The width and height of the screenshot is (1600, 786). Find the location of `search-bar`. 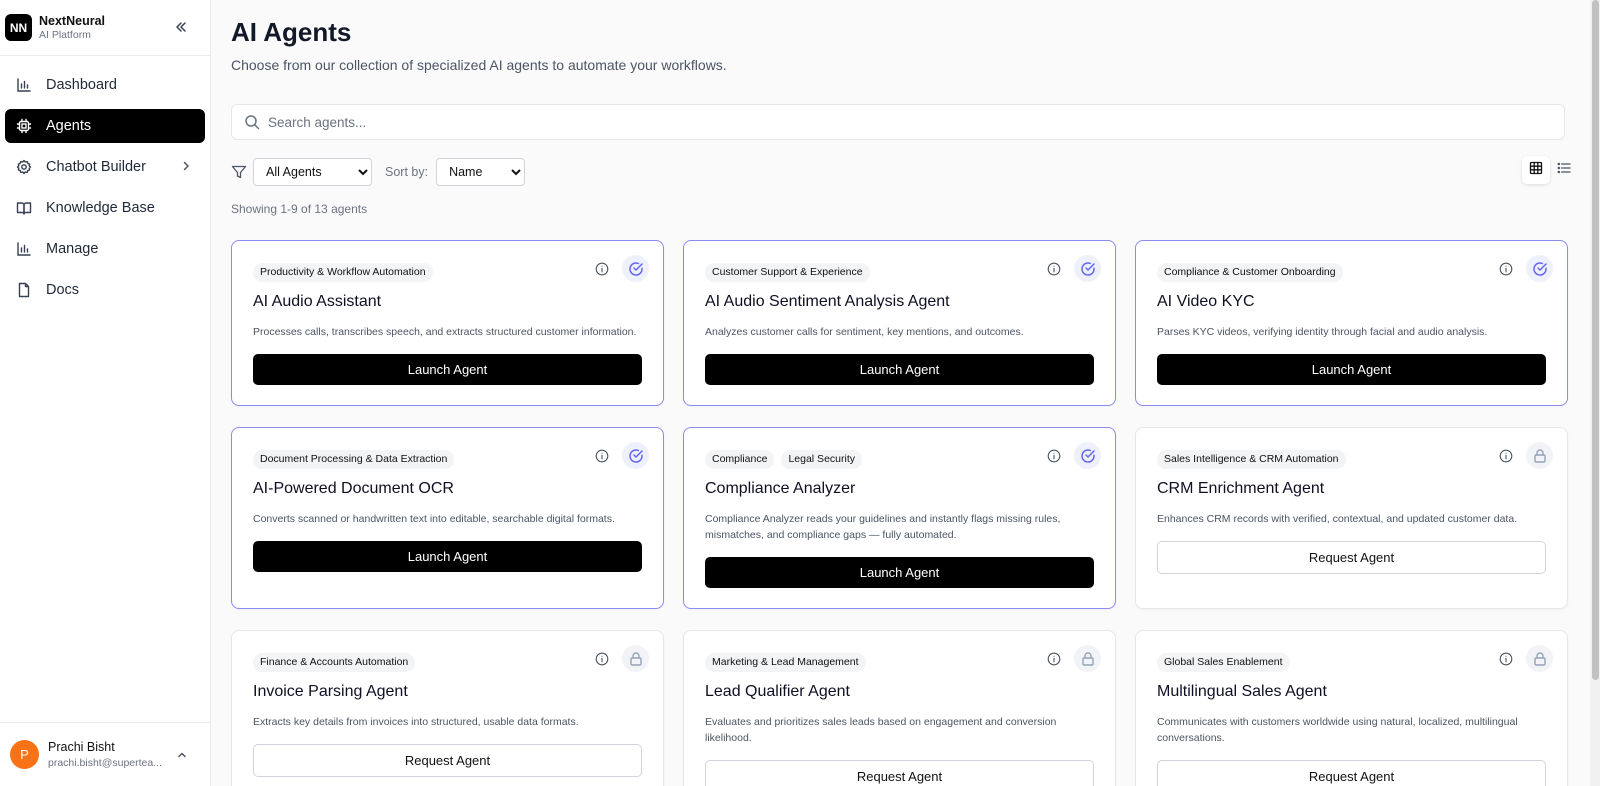

search-bar is located at coordinates (898, 122).